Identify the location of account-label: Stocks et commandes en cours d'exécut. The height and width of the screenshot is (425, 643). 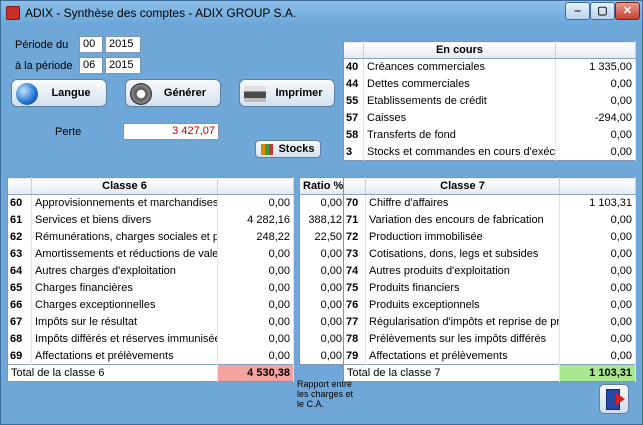
(459, 152).